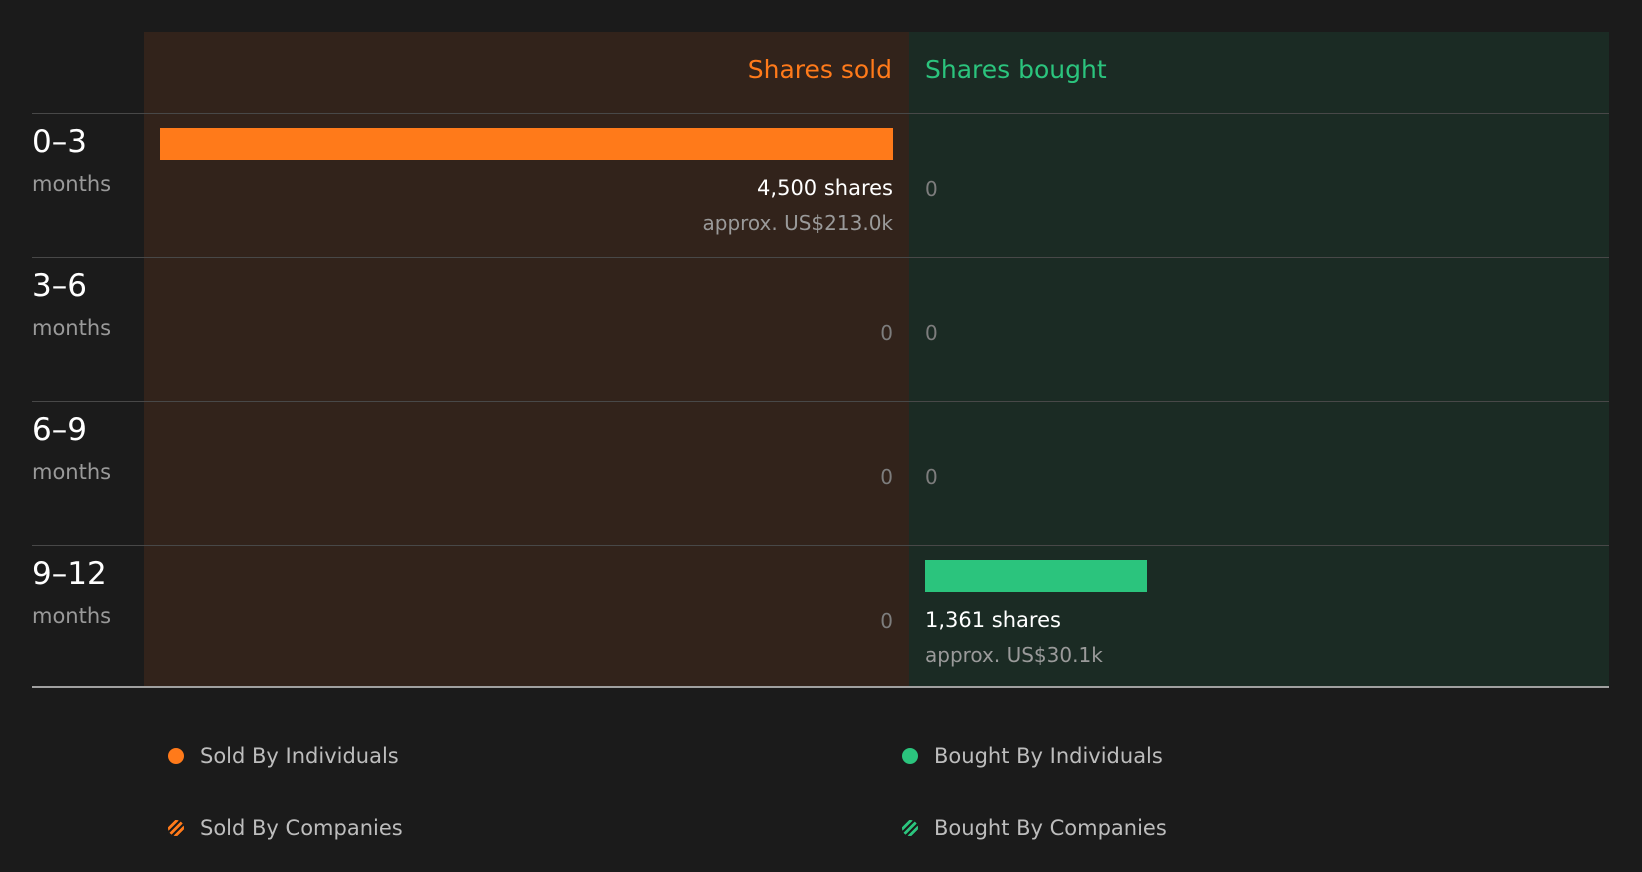  I want to click on bought-shares-label: 1,361 shares, so click(993, 620).